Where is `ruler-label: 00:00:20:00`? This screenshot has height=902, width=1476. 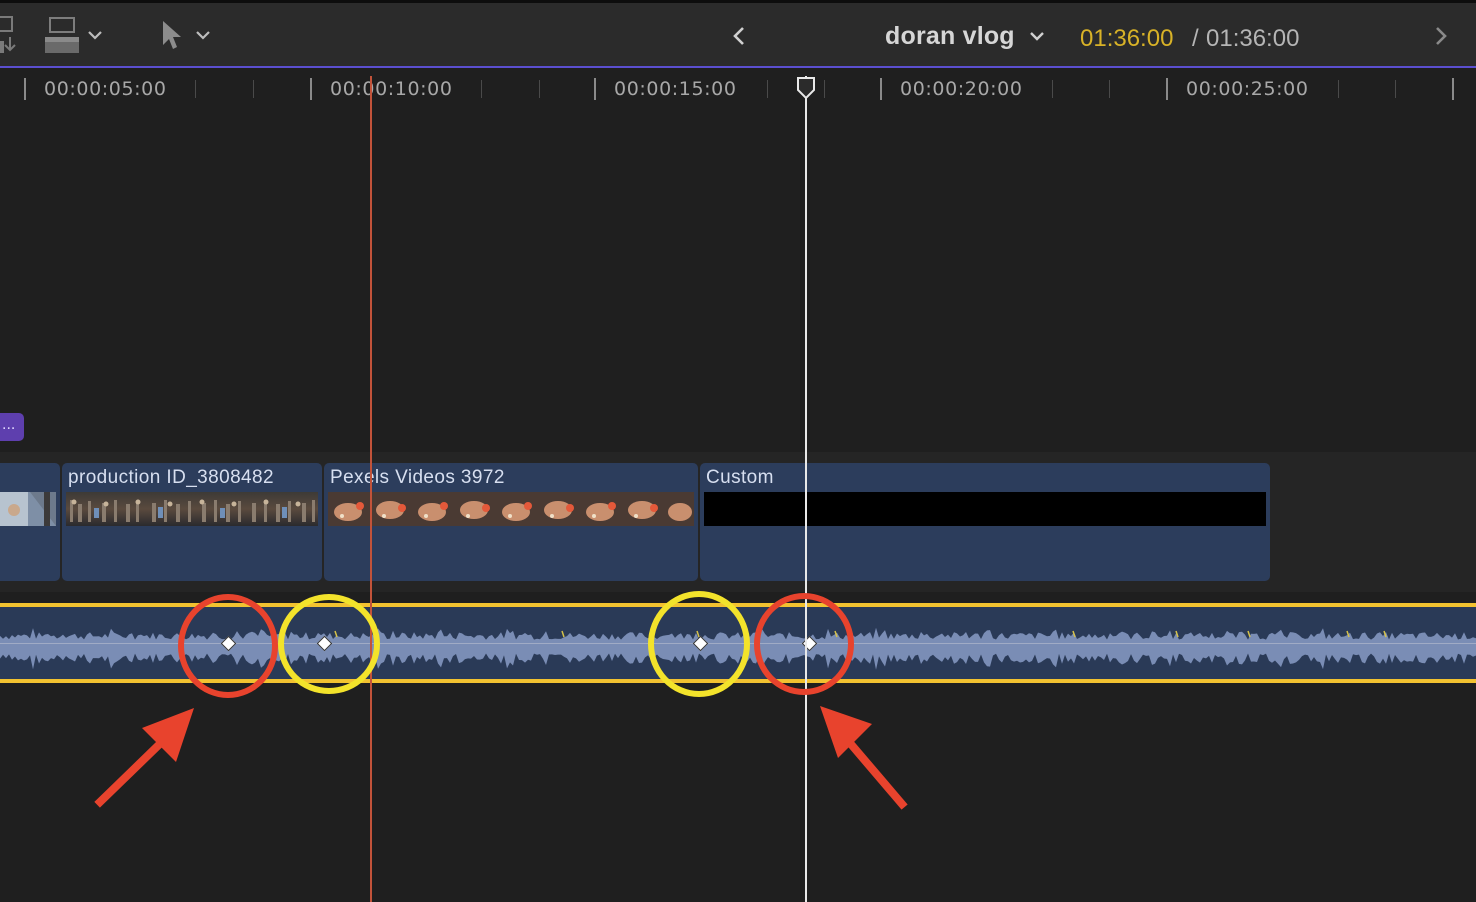 ruler-label: 00:00:20:00 is located at coordinates (961, 89).